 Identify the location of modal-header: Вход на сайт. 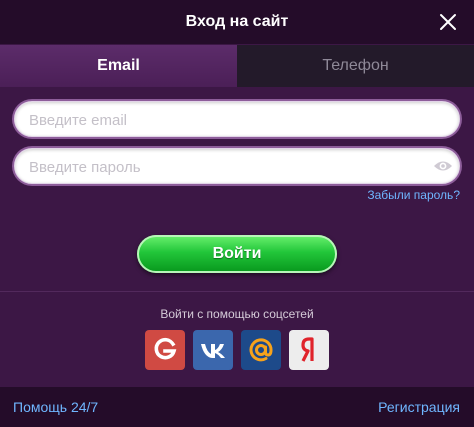
(237, 22).